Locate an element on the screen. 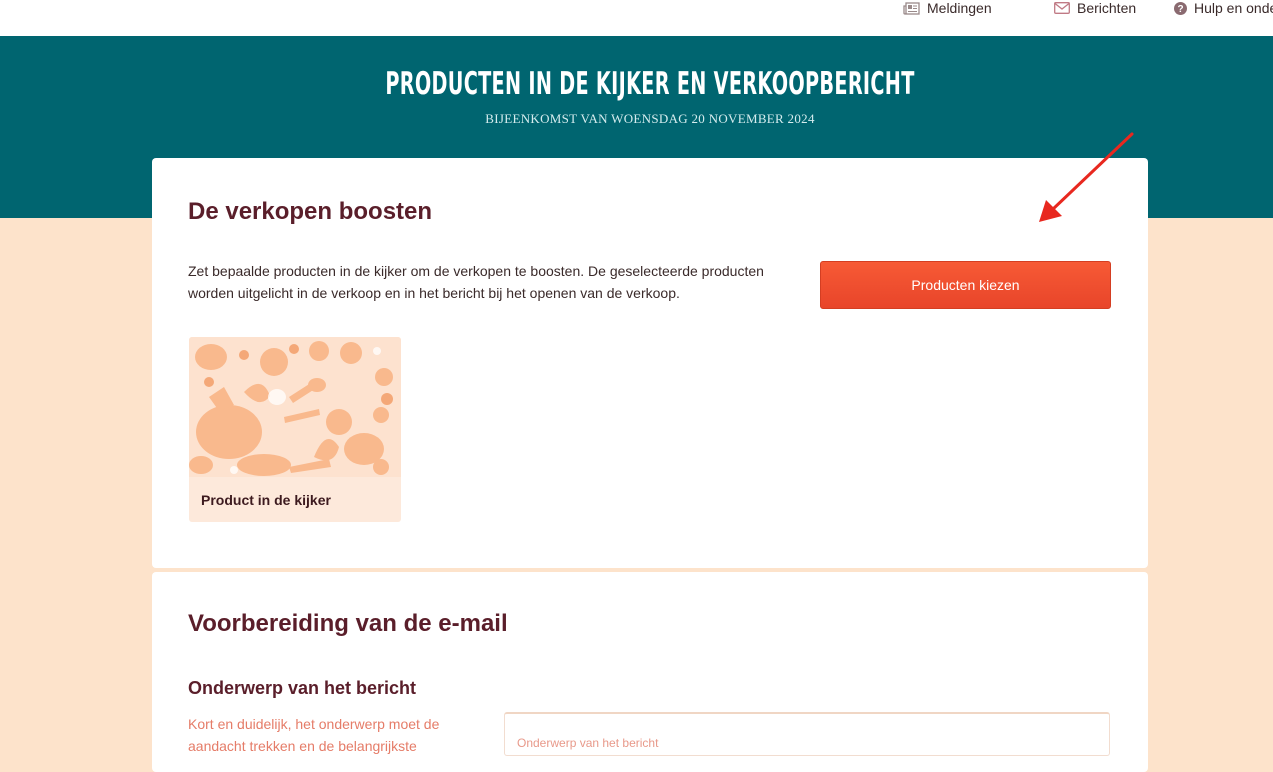 The width and height of the screenshot is (1273, 772). vegetables-illustration is located at coordinates (295, 407).